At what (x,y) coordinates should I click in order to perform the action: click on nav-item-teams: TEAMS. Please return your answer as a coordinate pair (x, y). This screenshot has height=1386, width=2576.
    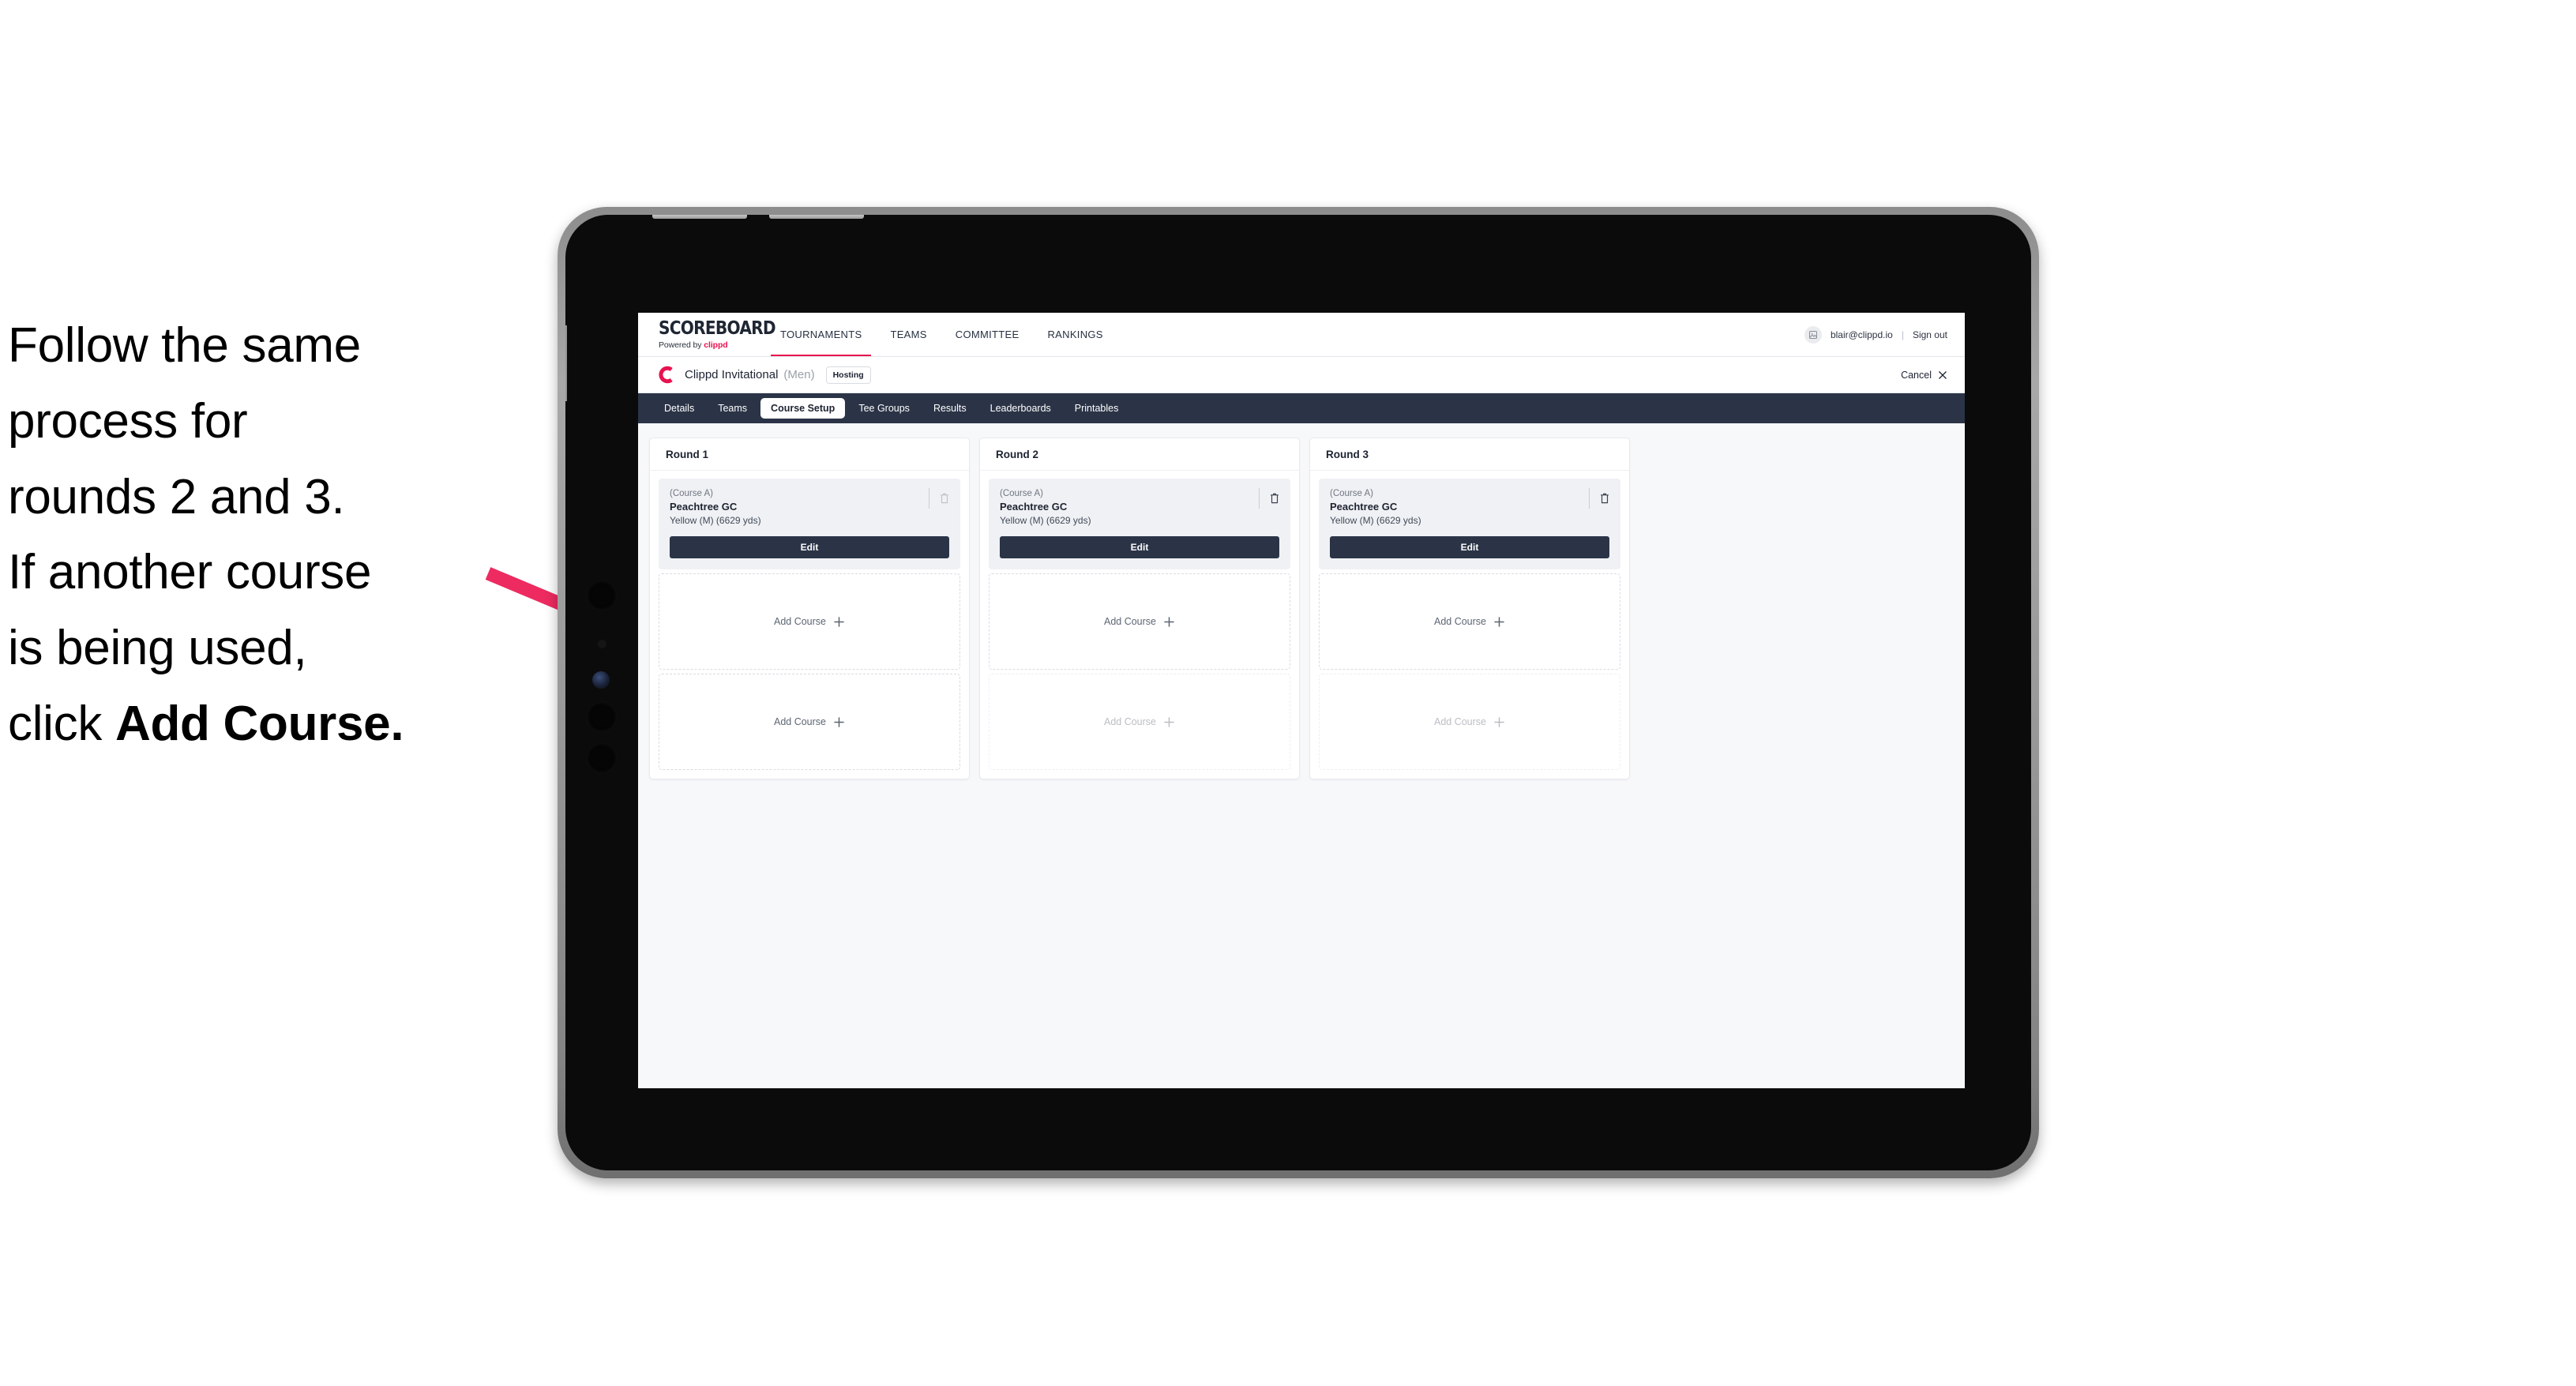
    Looking at the image, I should click on (908, 334).